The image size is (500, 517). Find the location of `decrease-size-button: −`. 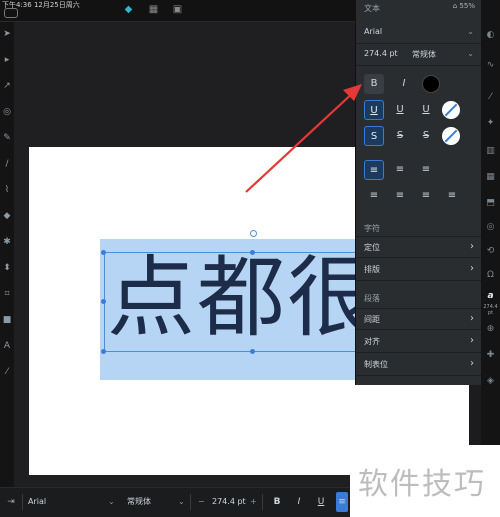

decrease-size-button: − is located at coordinates (201, 502).